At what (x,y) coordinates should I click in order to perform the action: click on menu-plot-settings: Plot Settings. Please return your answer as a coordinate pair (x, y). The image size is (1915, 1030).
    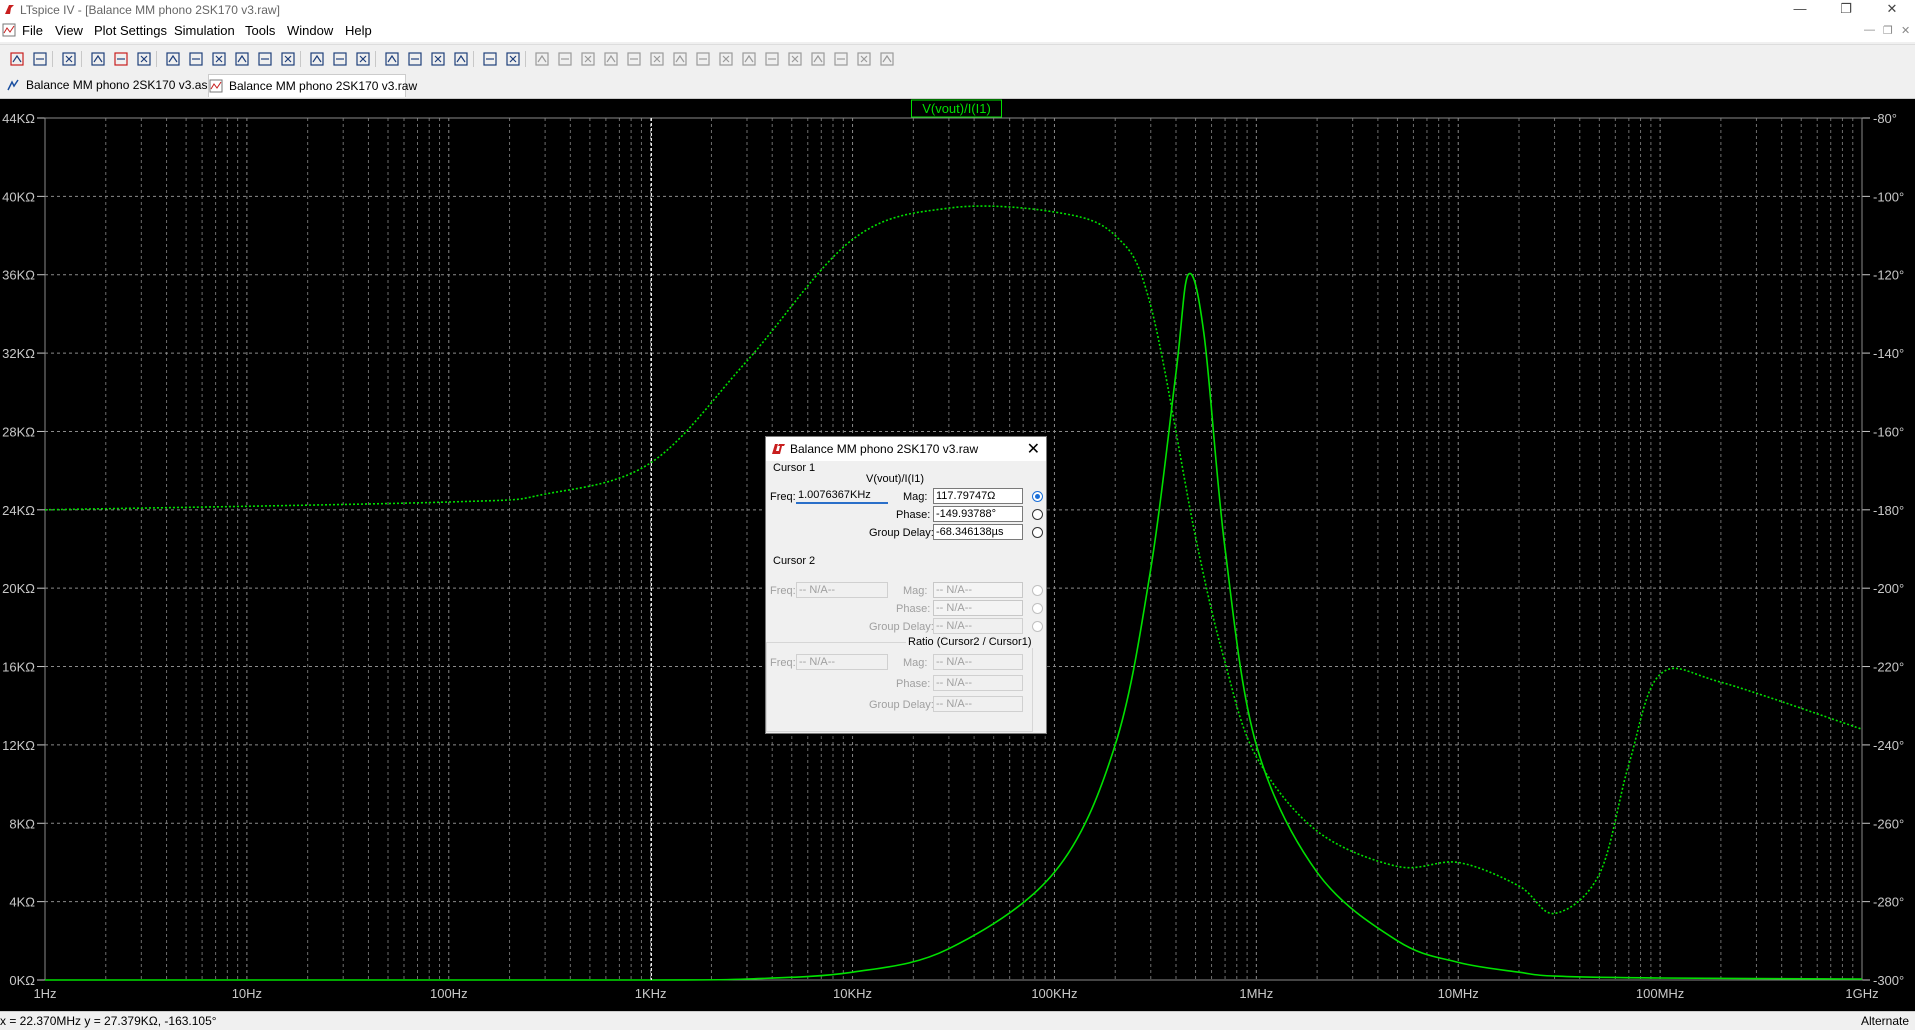
    Looking at the image, I should click on (130, 30).